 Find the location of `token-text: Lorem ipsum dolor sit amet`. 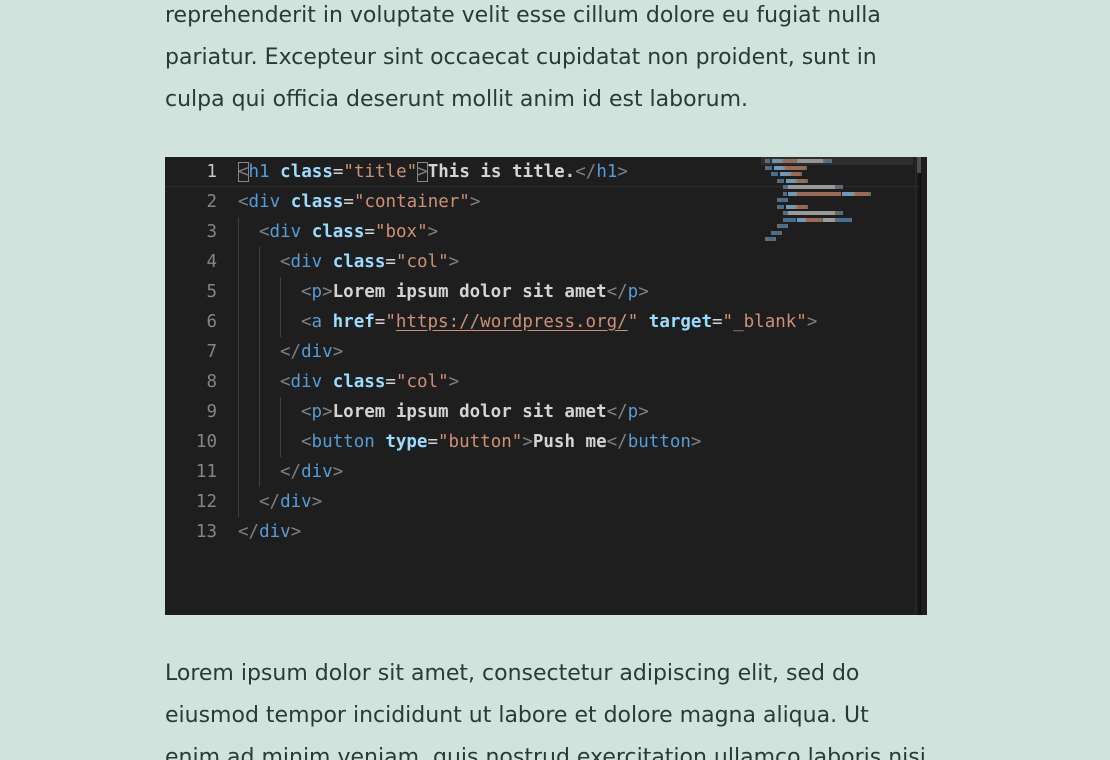

token-text: Lorem ipsum dolor sit amet is located at coordinates (469, 412).